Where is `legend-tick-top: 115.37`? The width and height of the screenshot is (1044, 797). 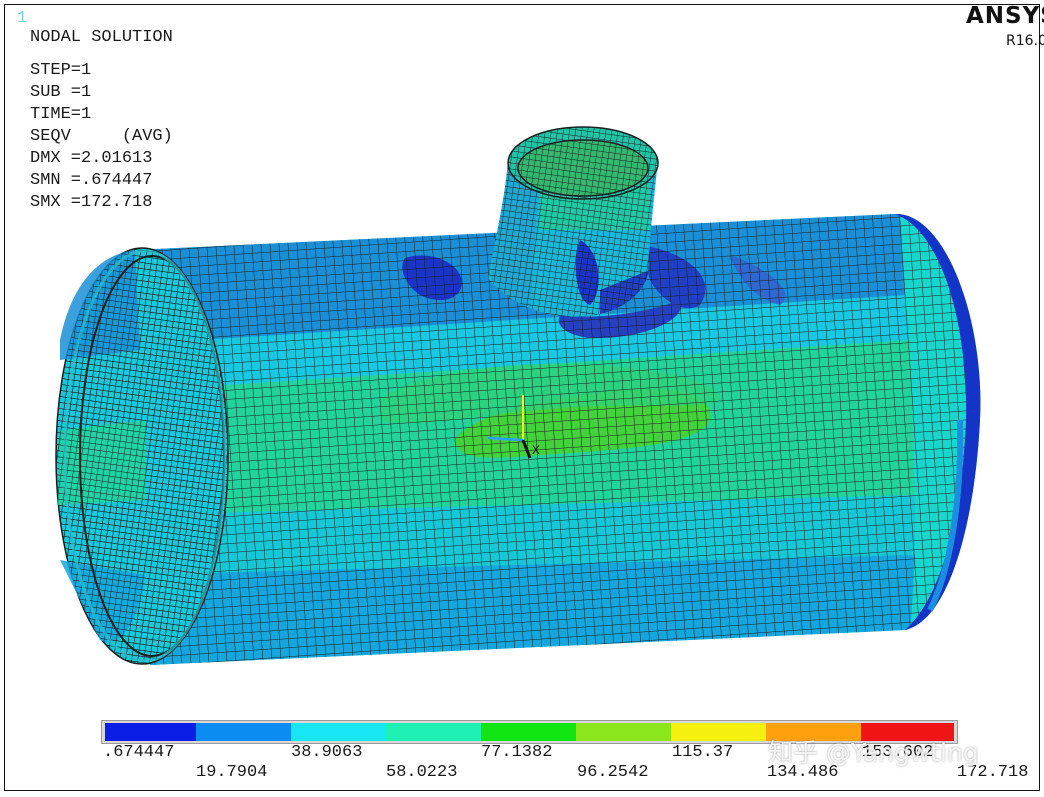 legend-tick-top: 115.37 is located at coordinates (703, 752).